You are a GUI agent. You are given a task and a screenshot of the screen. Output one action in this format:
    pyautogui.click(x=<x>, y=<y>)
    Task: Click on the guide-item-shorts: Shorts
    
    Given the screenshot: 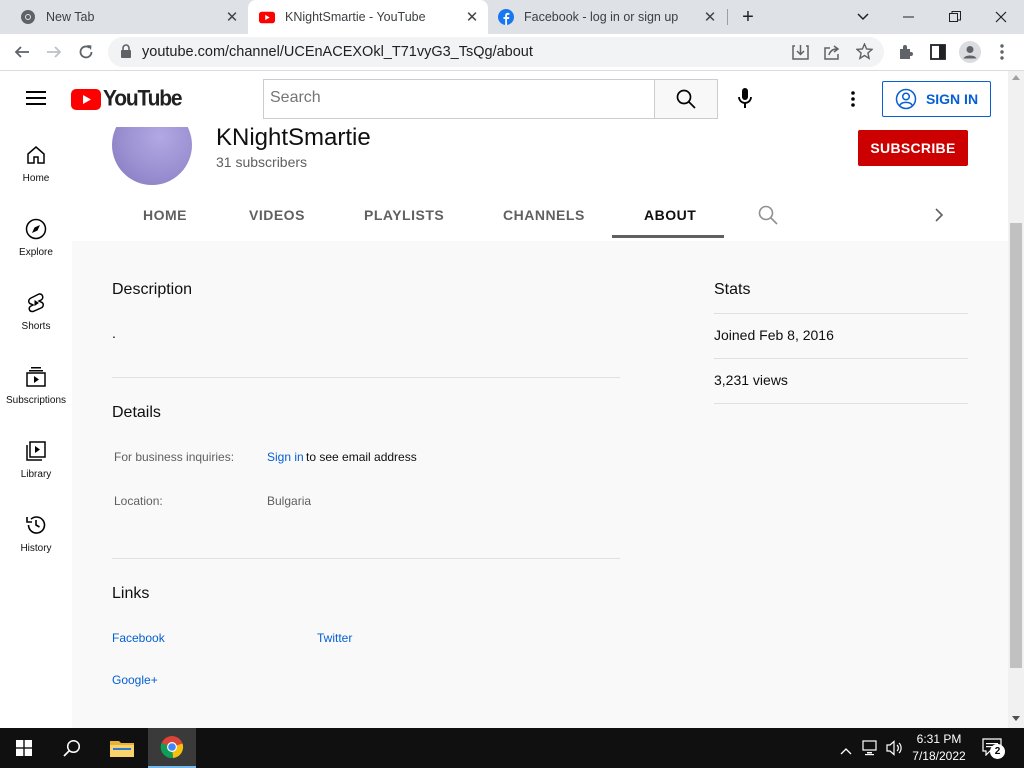 What is the action you would take?
    pyautogui.click(x=36, y=312)
    